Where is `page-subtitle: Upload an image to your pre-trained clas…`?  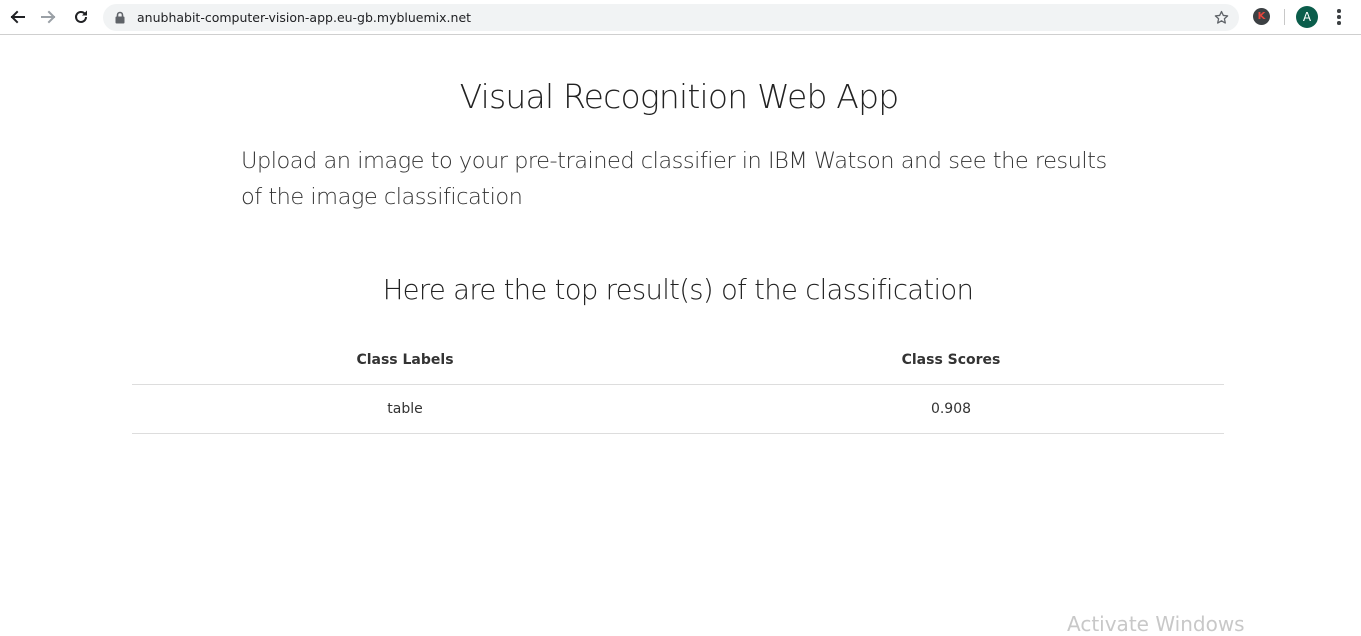
page-subtitle: Upload an image to your pre-trained clas… is located at coordinates (674, 179).